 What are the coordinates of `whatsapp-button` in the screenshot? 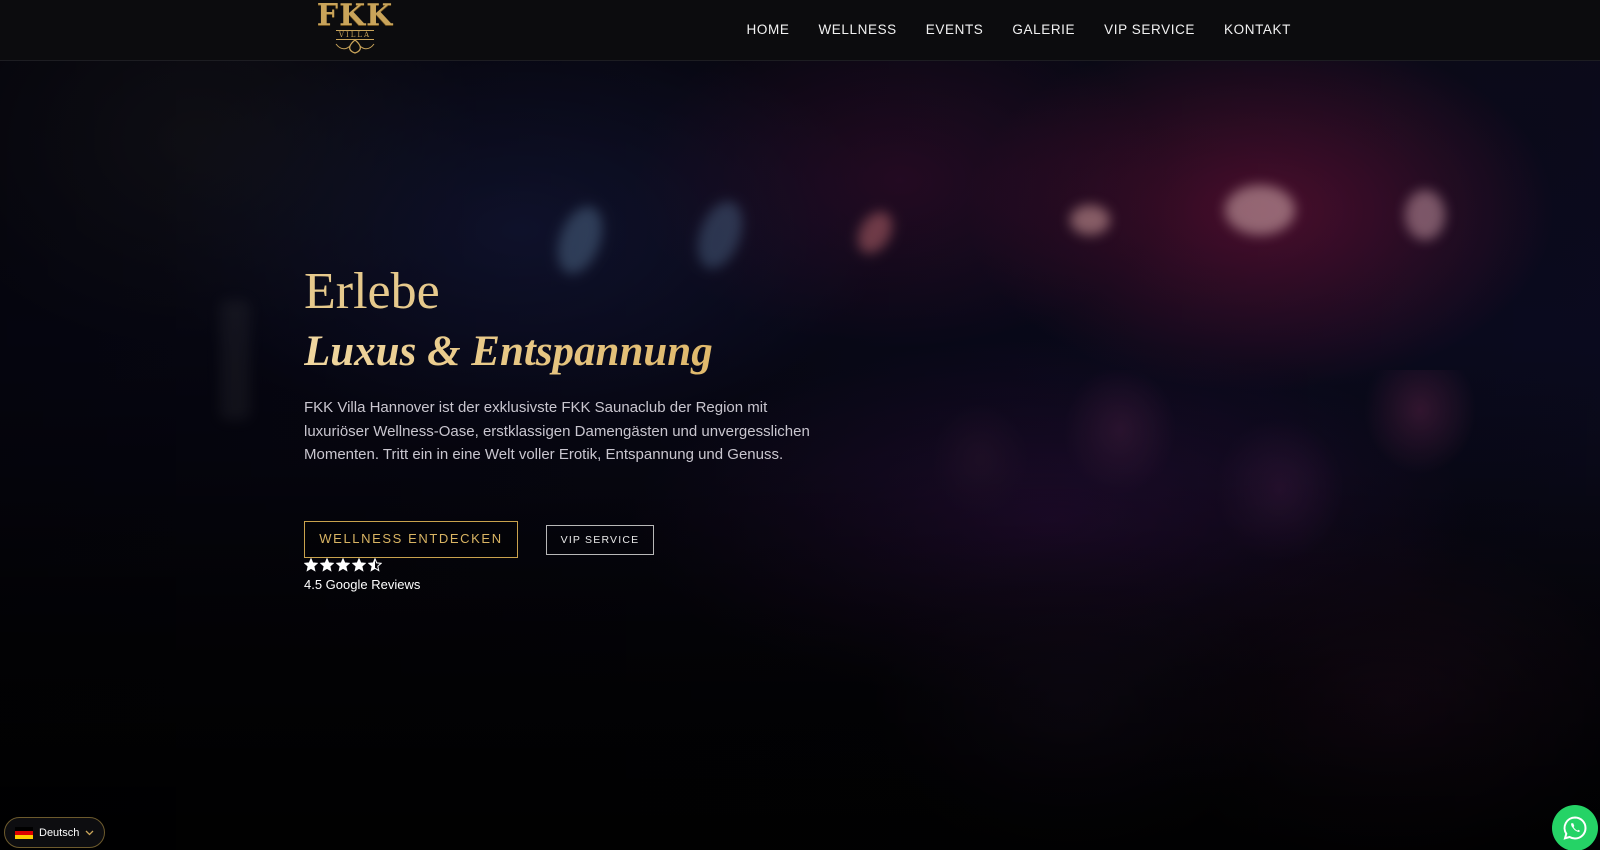 It's located at (1575, 827).